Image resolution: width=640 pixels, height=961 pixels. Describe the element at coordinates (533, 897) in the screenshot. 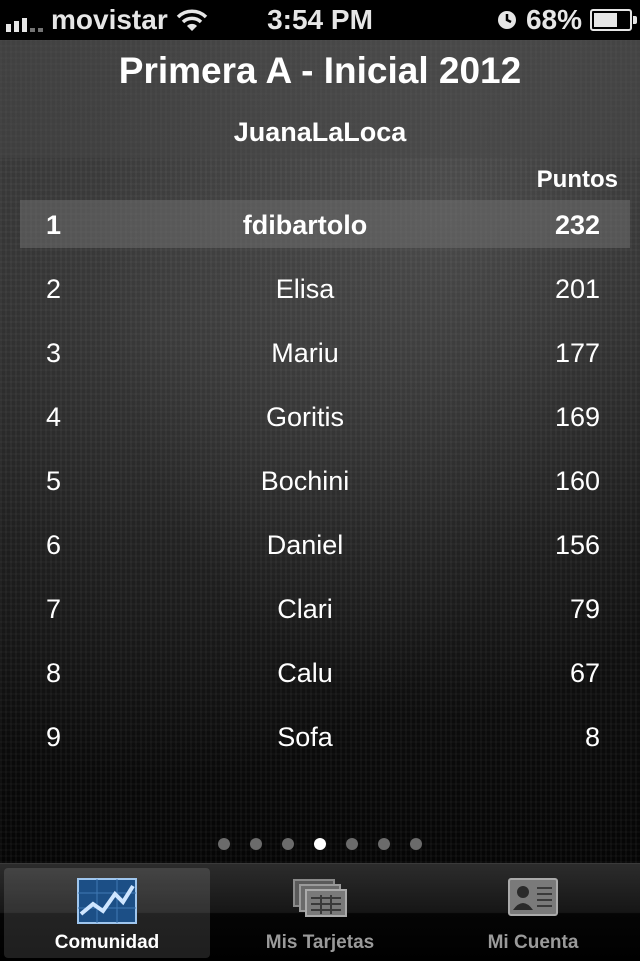

I see `profile-card-icon` at that location.